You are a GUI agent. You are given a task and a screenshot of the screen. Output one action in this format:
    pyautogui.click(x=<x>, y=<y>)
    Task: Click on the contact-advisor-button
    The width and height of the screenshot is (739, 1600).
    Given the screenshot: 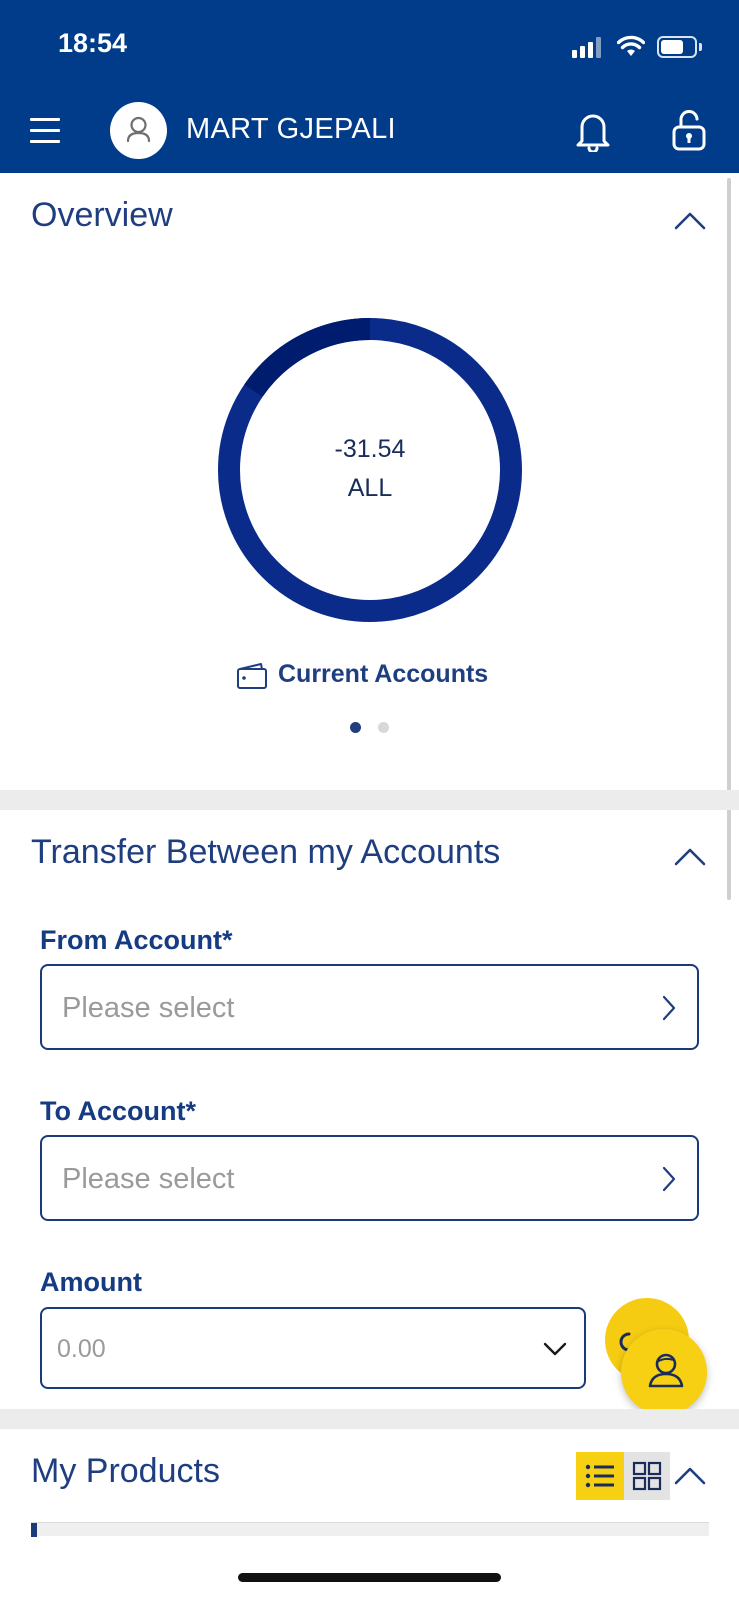 What is the action you would take?
    pyautogui.click(x=664, y=1372)
    